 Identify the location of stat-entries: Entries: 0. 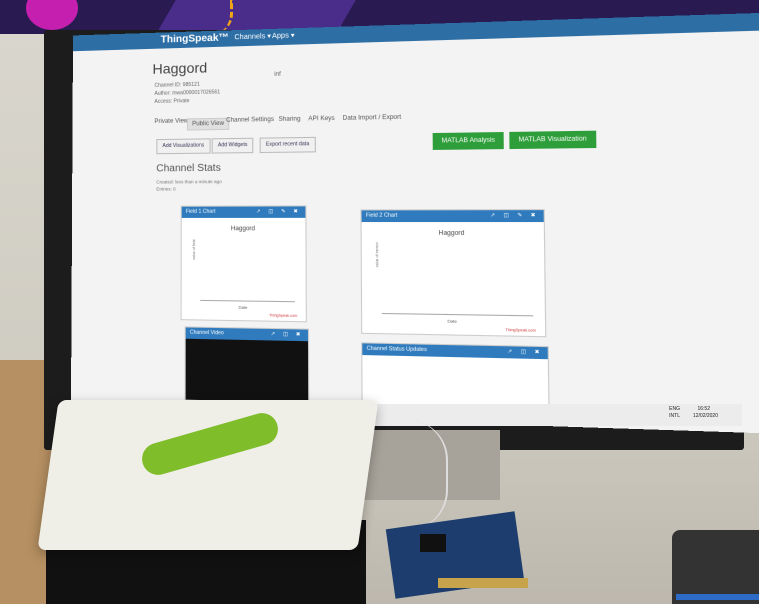
(166, 189).